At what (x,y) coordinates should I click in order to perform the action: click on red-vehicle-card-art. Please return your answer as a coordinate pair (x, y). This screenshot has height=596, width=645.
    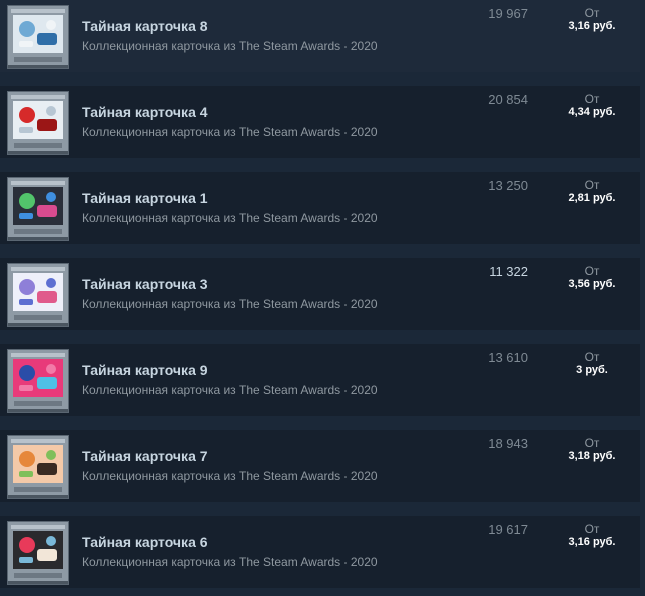
    Looking at the image, I should click on (38, 119).